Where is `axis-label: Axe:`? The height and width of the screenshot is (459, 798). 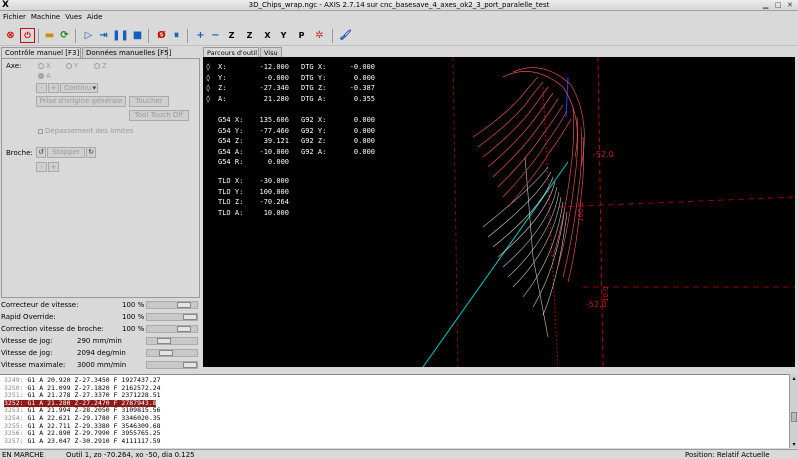
axis-label: Axe: is located at coordinates (14, 66).